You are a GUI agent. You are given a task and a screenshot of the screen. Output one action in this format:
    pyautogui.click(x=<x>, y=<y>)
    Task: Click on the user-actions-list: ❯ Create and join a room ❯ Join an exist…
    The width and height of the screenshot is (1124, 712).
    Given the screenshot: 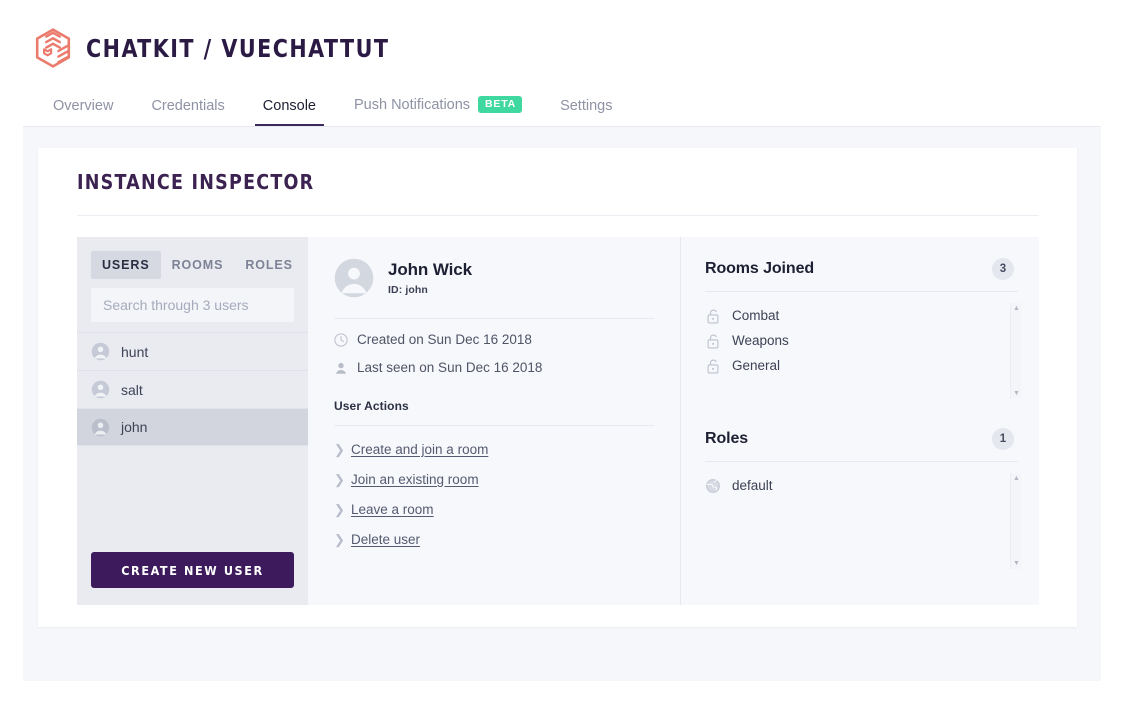 What is the action you would take?
    pyautogui.click(x=494, y=494)
    